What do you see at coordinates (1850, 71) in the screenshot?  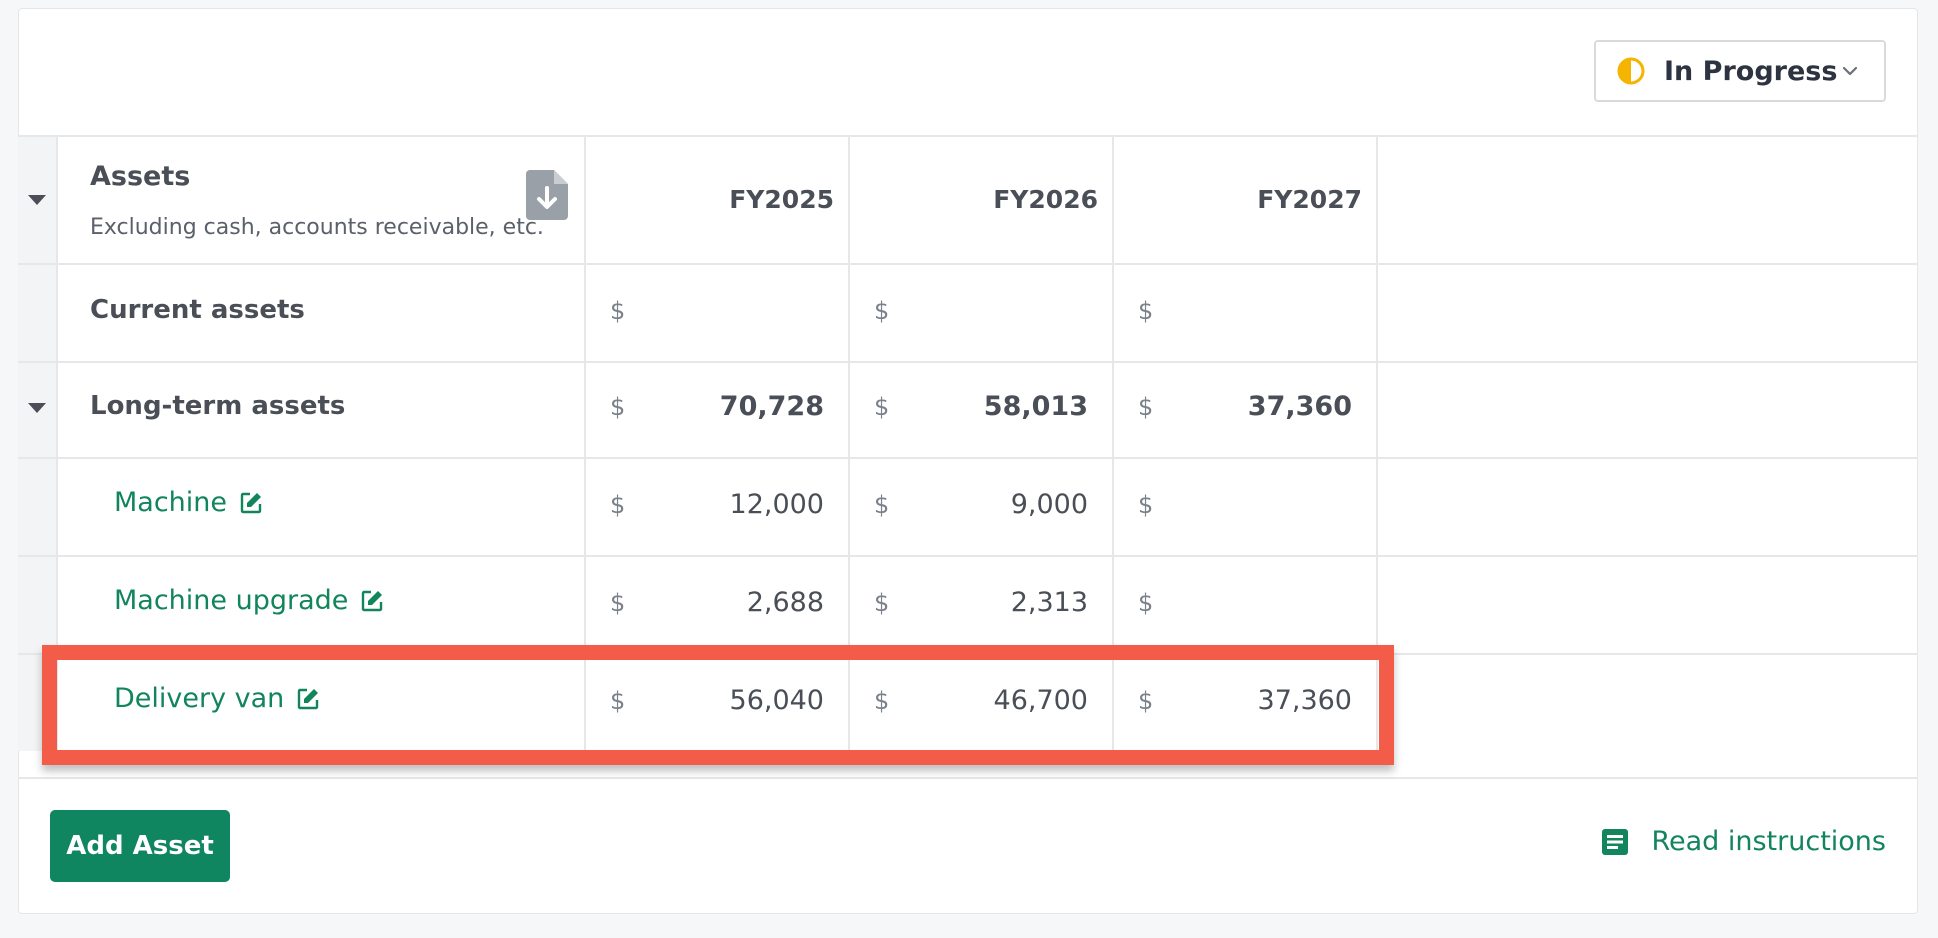 I see `chevron-down-icon` at bounding box center [1850, 71].